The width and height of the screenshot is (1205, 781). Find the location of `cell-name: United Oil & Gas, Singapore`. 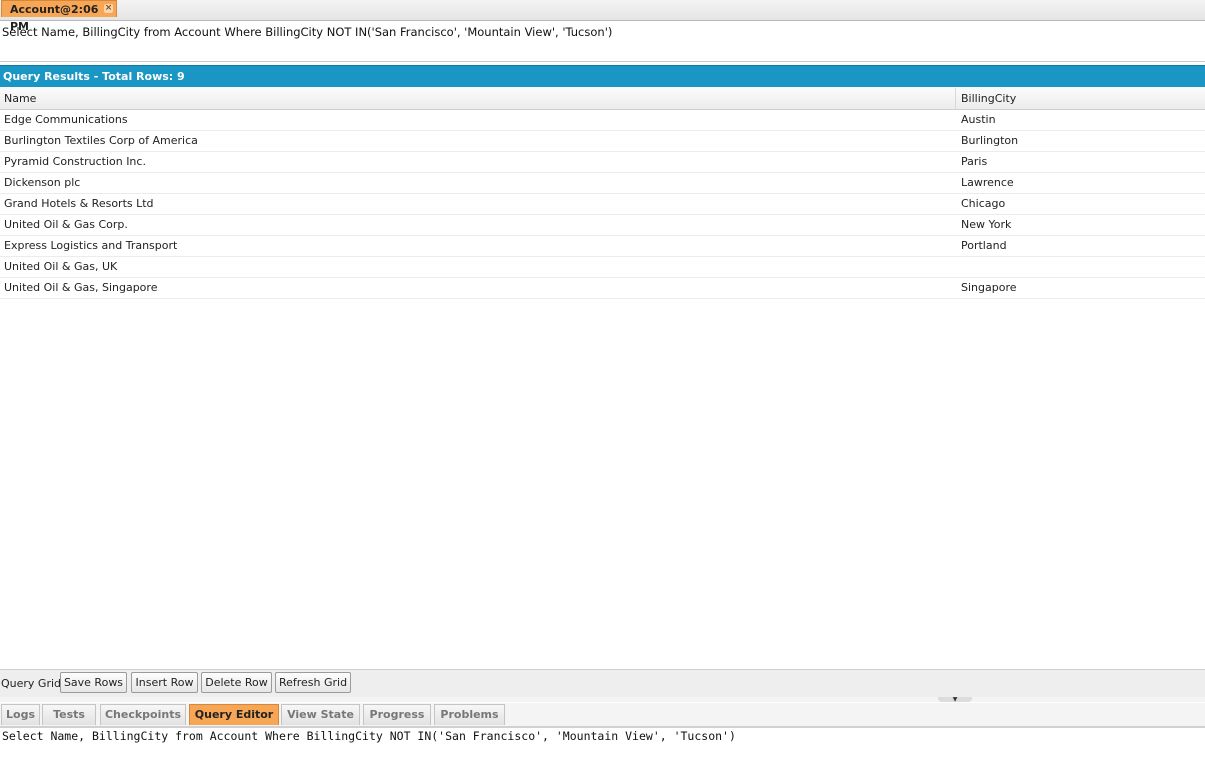

cell-name: United Oil & Gas, Singapore is located at coordinates (80, 288).